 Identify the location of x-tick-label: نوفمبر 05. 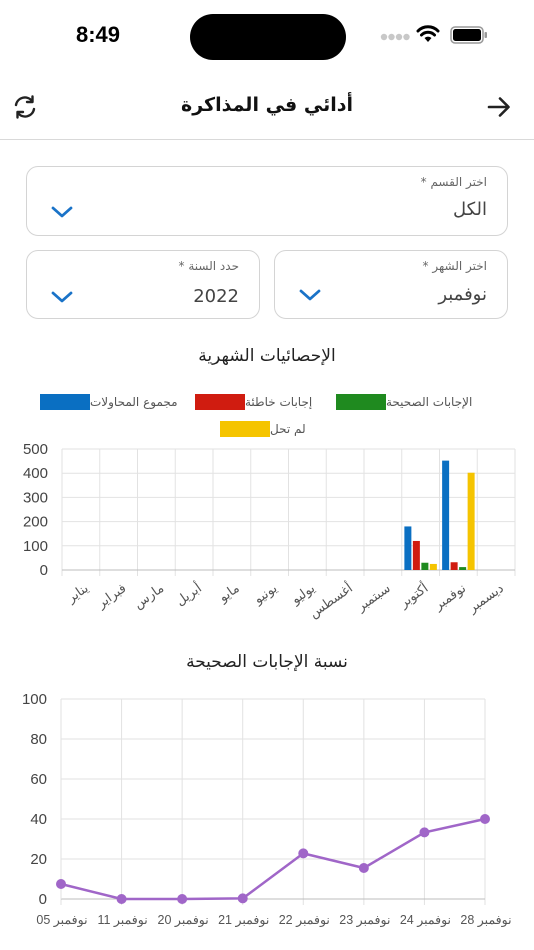
(61, 920).